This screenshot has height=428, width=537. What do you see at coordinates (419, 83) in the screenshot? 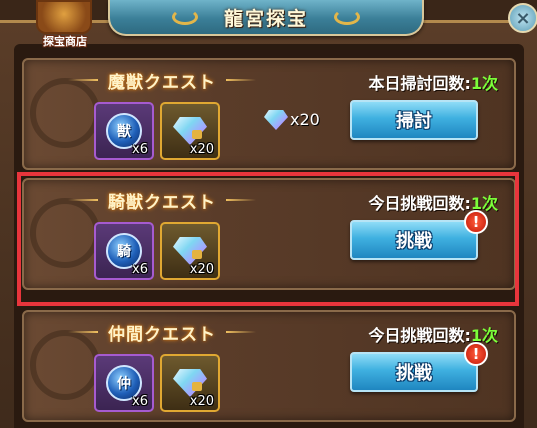
I see `counter-label: 本日掃討回数:` at bounding box center [419, 83].